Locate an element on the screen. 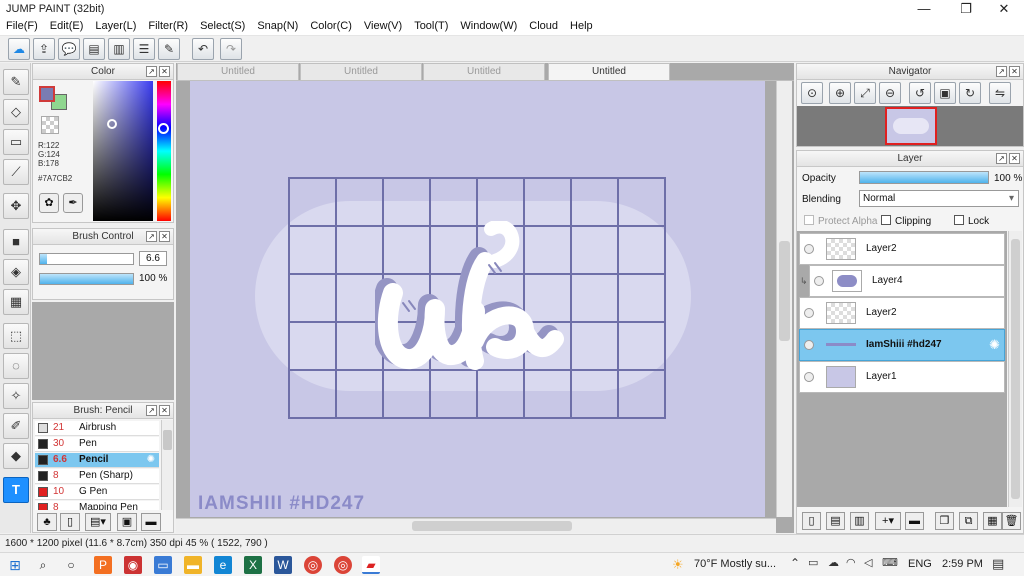 The height and width of the screenshot is (576, 1024). new-brush-icon: ▯ is located at coordinates (70, 522).